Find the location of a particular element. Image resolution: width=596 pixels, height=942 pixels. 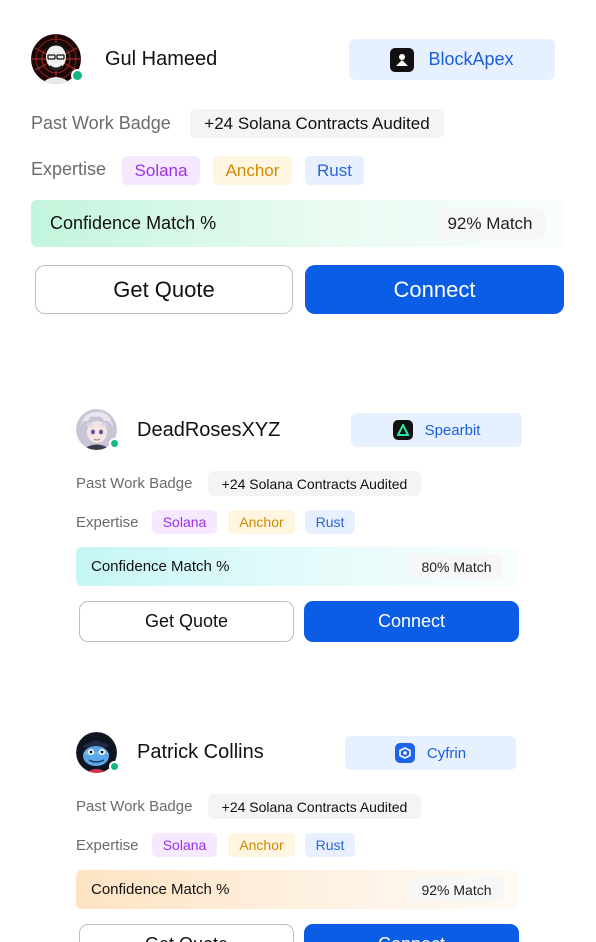

auditor-name: Patrick Collins is located at coordinates (200, 752).